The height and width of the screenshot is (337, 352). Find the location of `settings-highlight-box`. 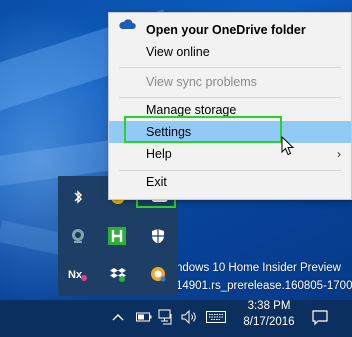

settings-highlight-box is located at coordinates (203, 129).